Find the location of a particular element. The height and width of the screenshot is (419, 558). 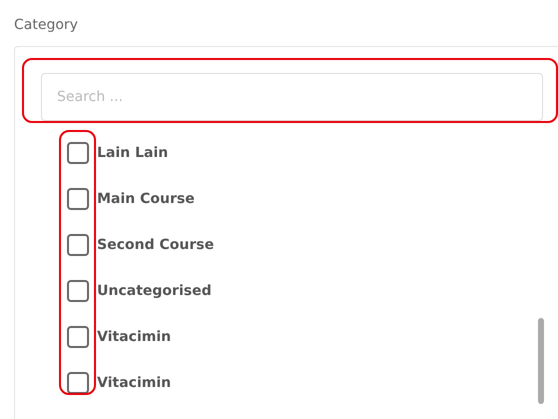

category-label: Main Course is located at coordinates (146, 199).